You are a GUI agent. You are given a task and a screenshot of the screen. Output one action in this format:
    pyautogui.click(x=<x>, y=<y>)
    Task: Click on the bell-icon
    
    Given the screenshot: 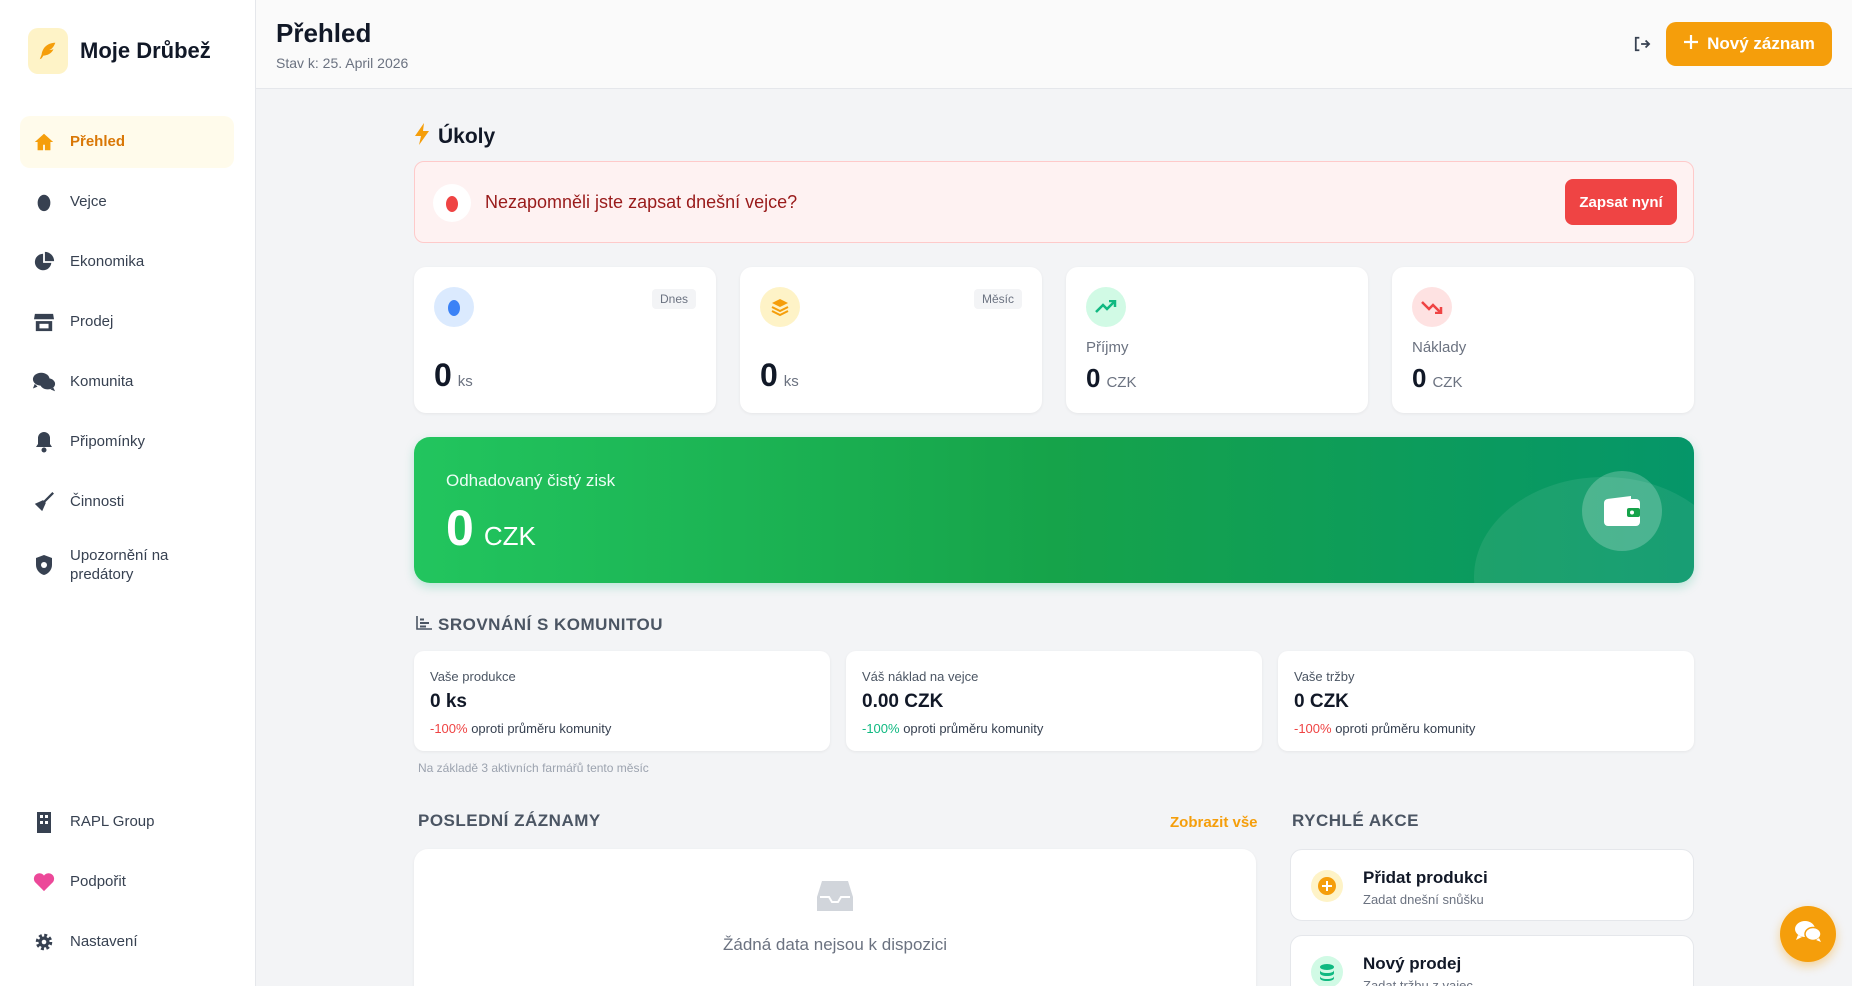 What is the action you would take?
    pyautogui.click(x=44, y=442)
    